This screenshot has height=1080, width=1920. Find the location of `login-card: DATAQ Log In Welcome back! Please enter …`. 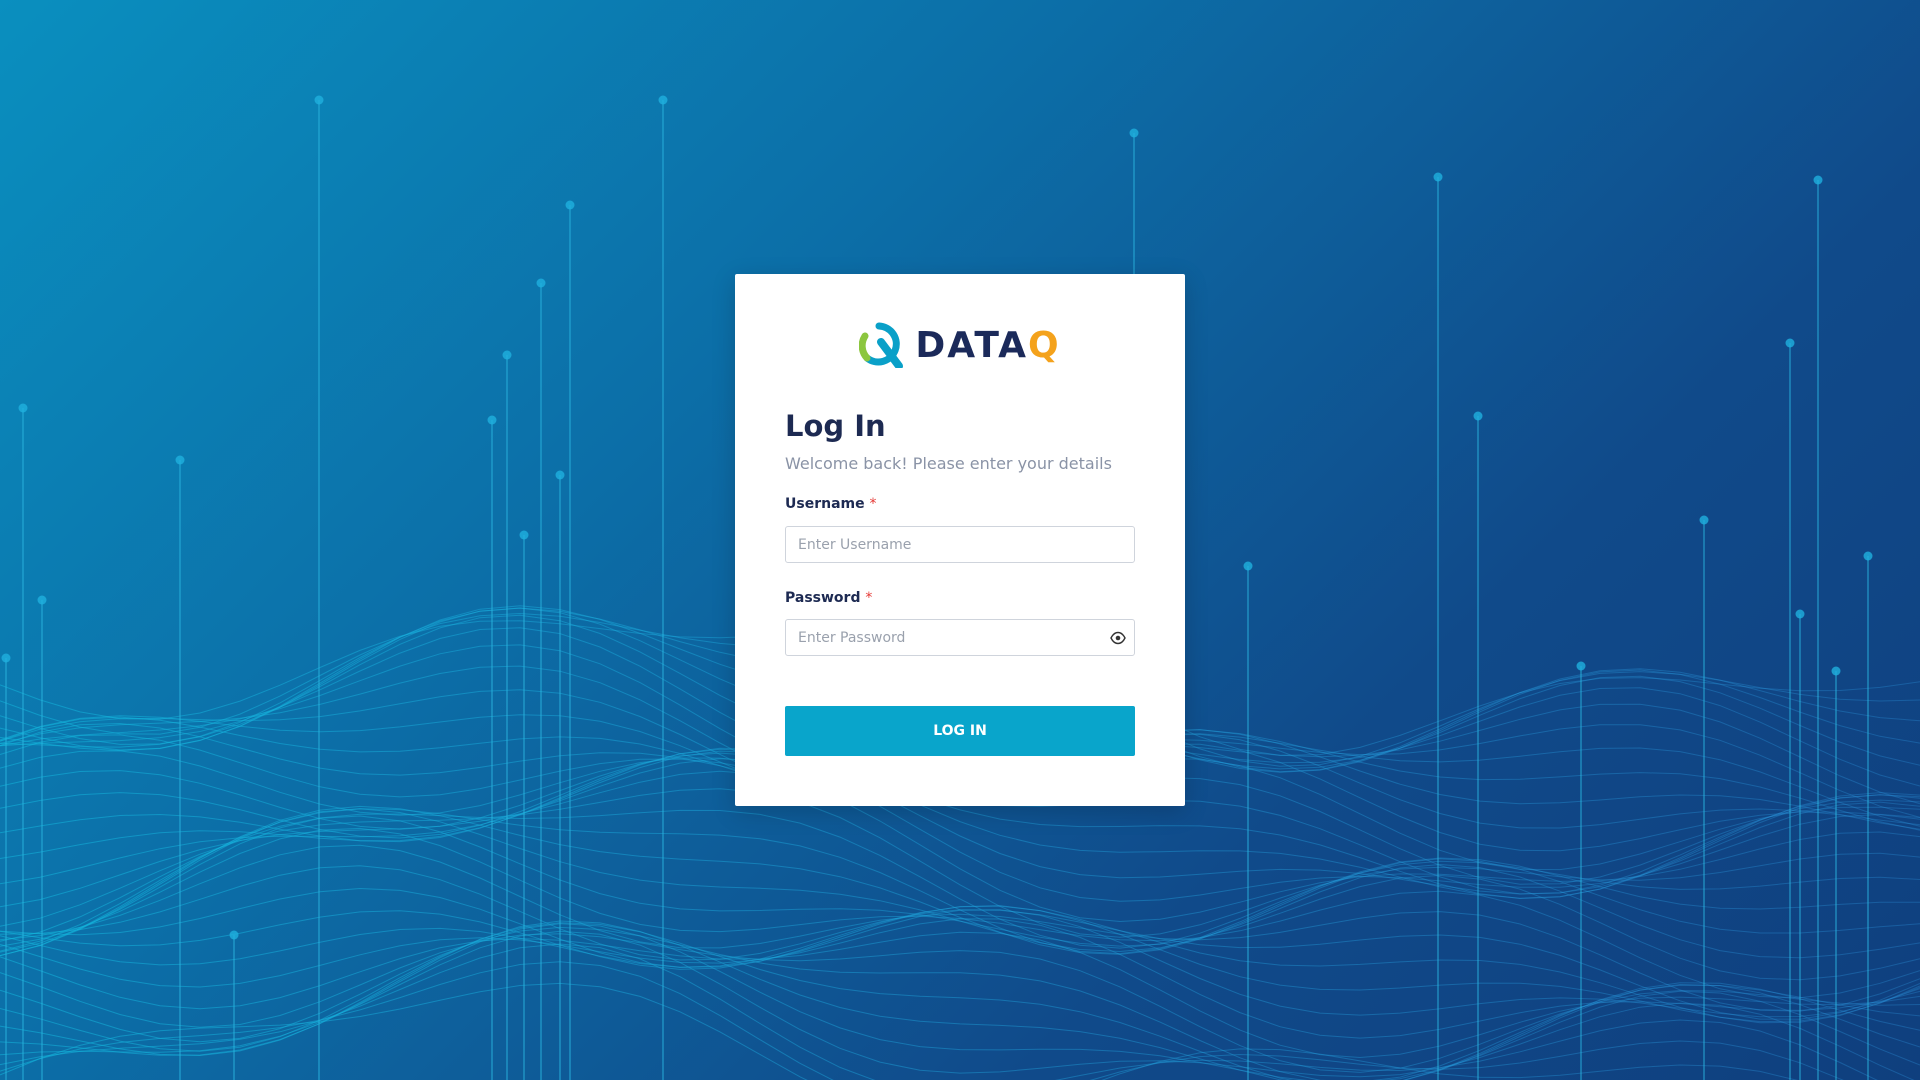

login-card: DATAQ Log In Welcome back! Please enter … is located at coordinates (960, 540).